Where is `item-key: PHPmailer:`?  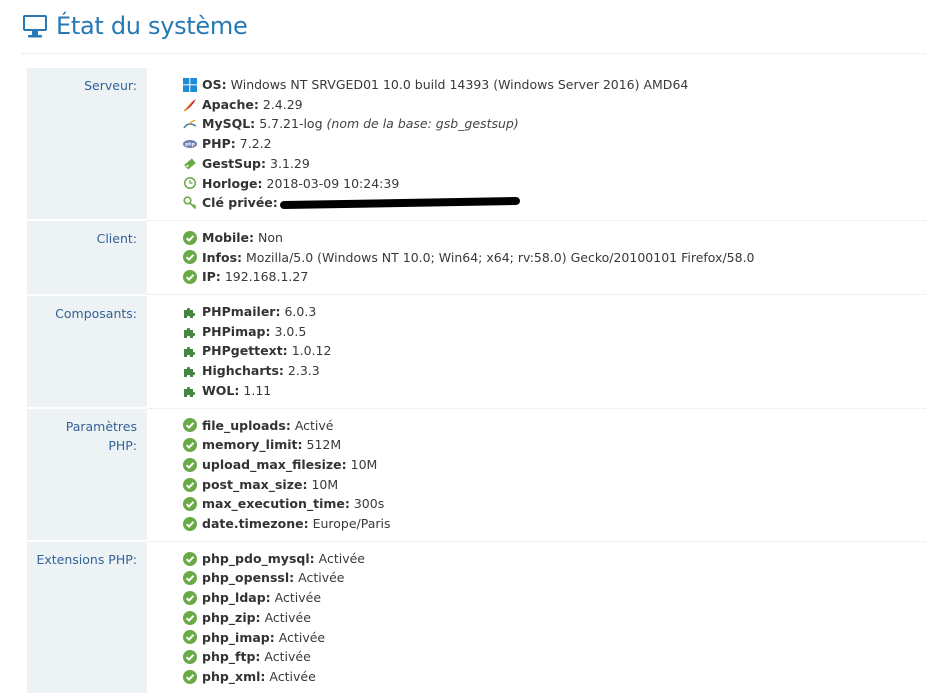 item-key: PHPmailer: is located at coordinates (241, 312).